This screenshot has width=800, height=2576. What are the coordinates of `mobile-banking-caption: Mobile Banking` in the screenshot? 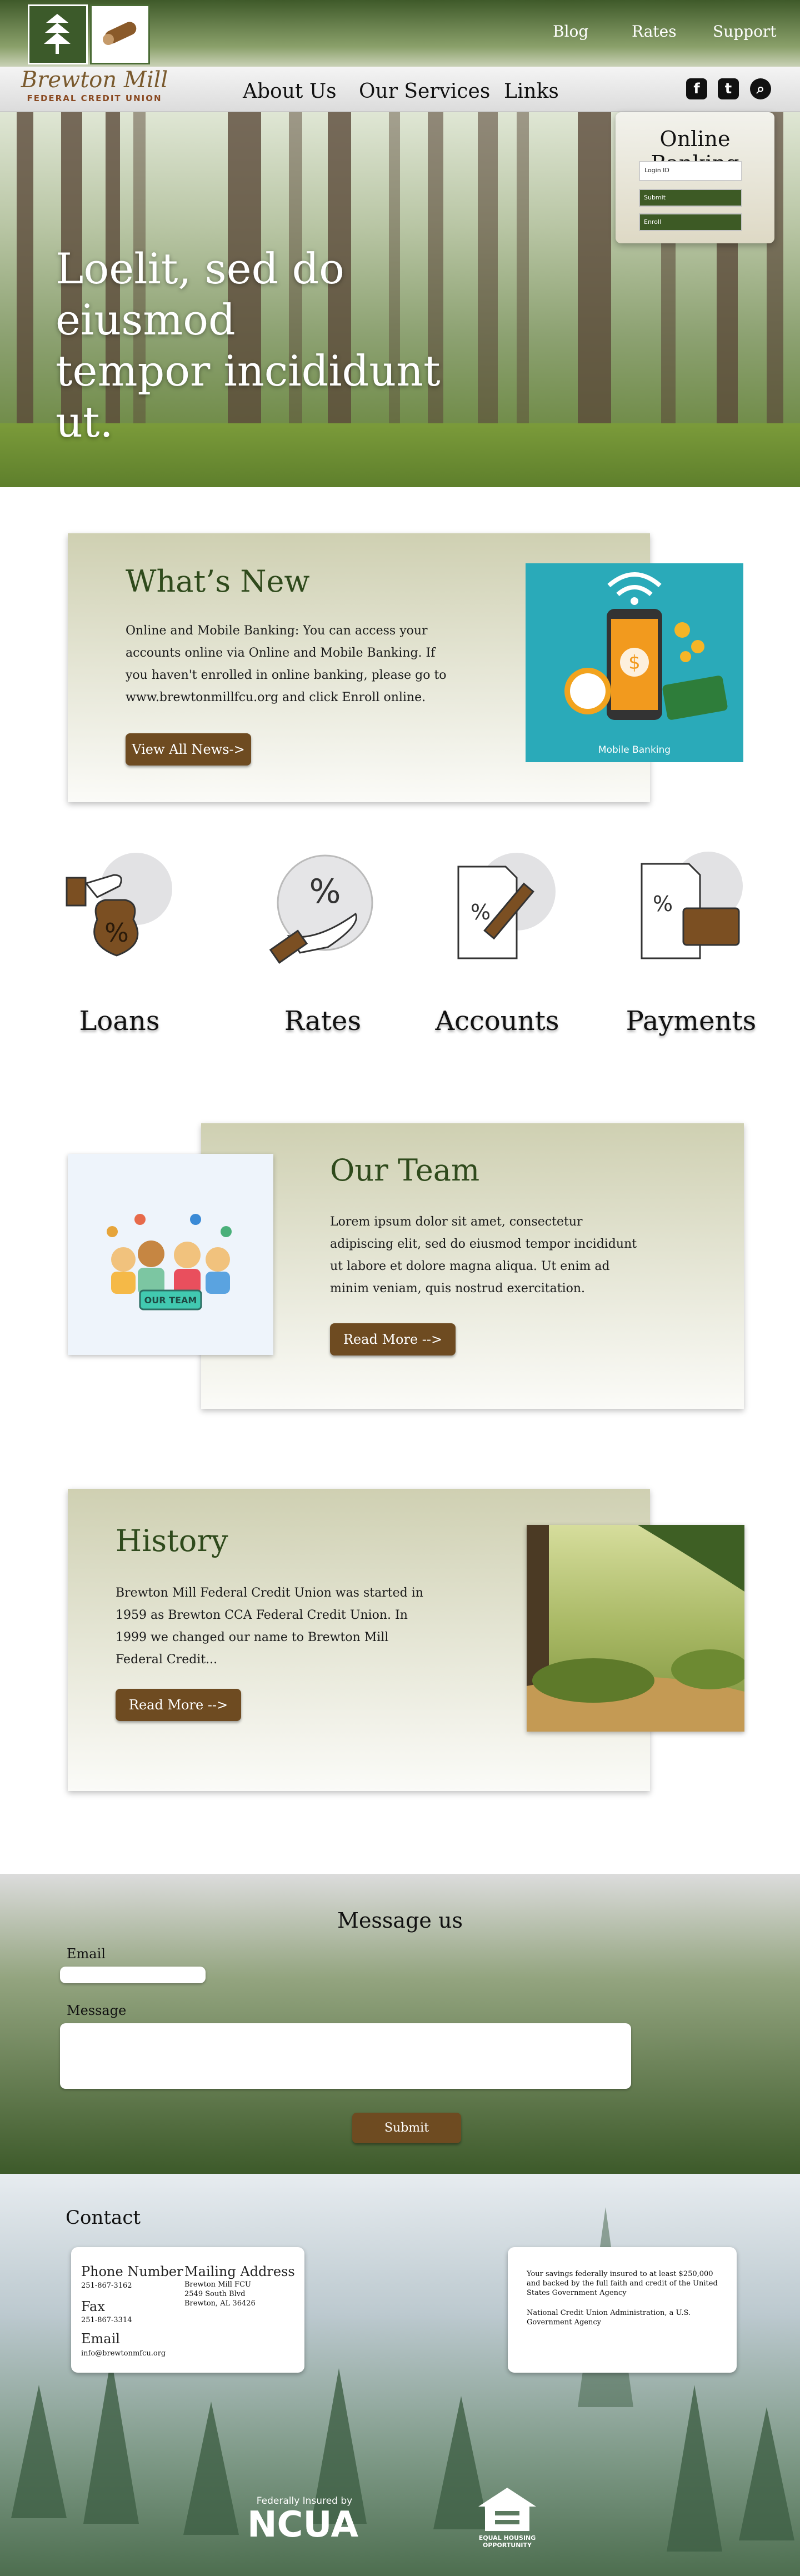 It's located at (635, 750).